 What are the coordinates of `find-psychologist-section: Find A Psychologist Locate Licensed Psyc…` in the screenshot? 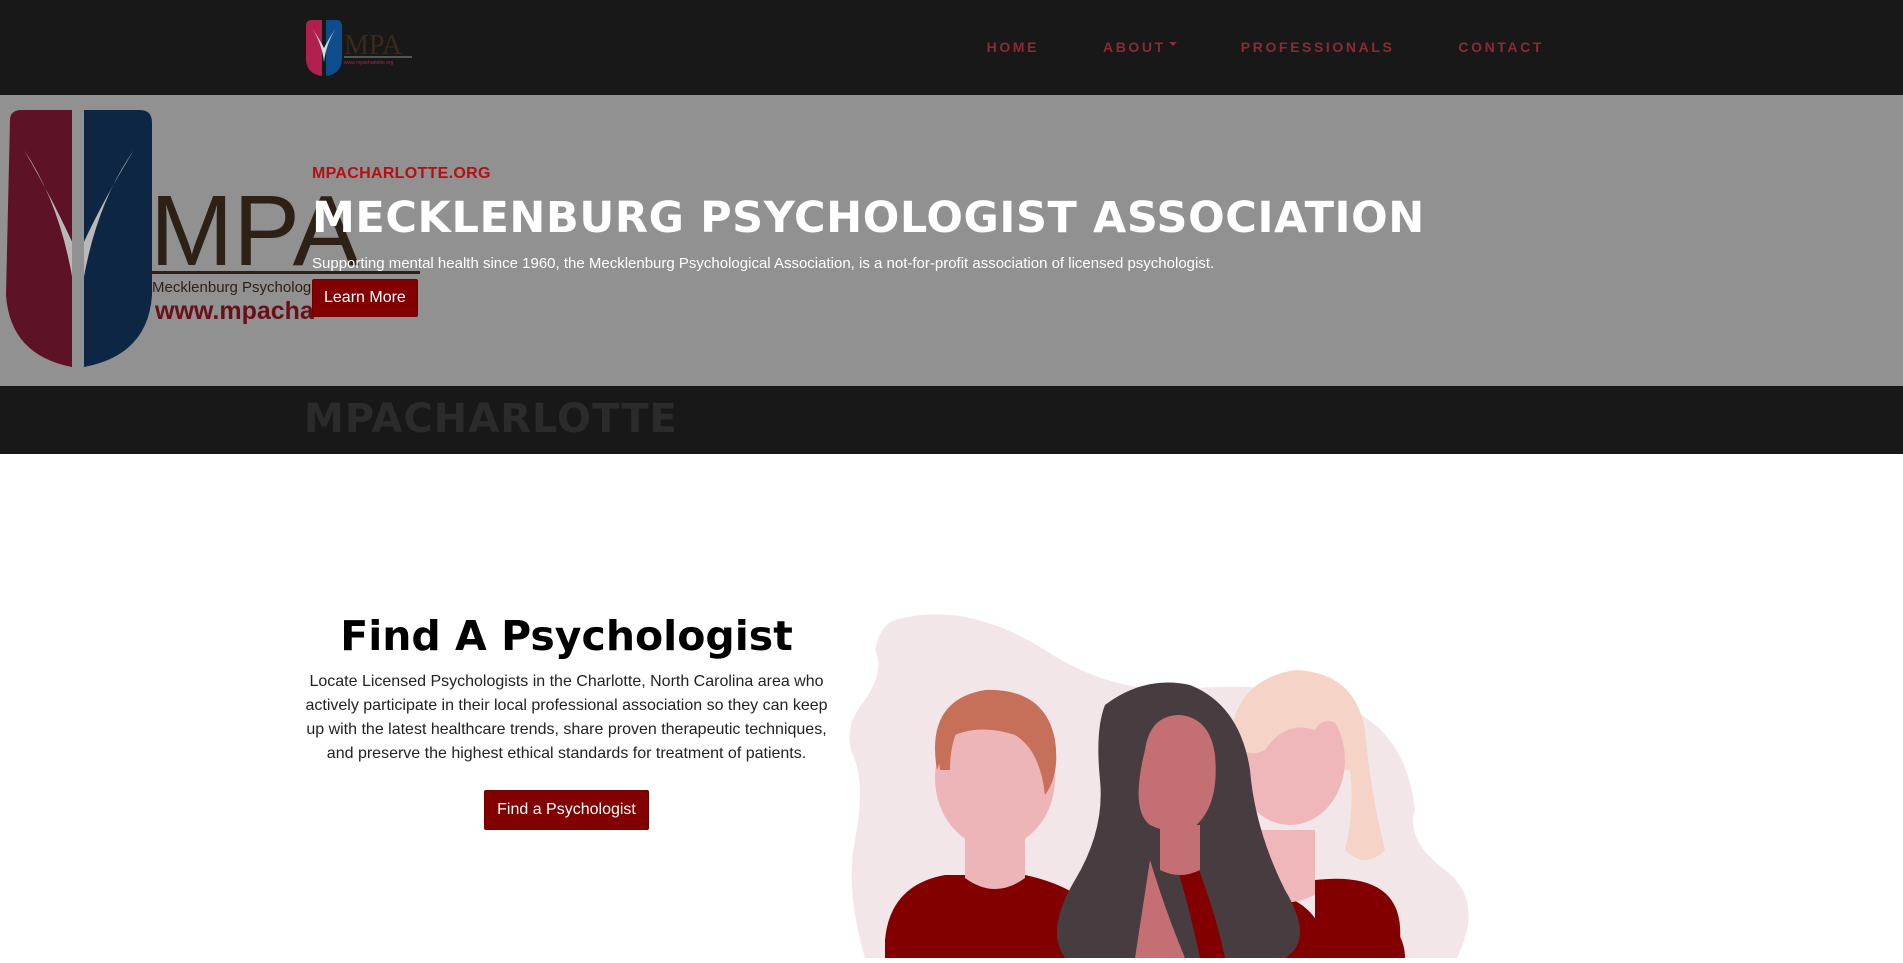 It's located at (566, 721).